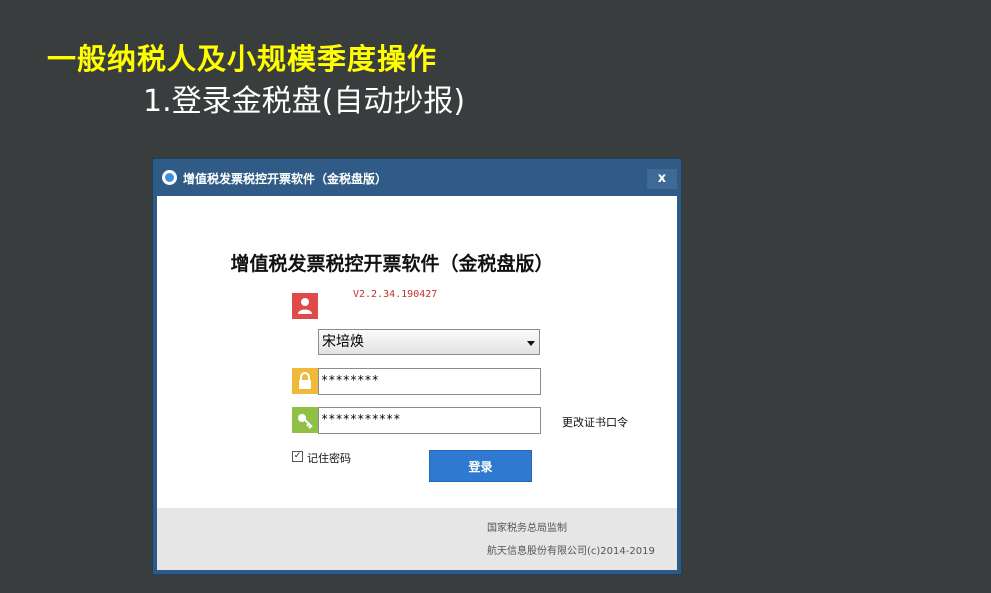 The height and width of the screenshot is (593, 991). What do you see at coordinates (169, 177) in the screenshot?
I see `app-logo-icon` at bounding box center [169, 177].